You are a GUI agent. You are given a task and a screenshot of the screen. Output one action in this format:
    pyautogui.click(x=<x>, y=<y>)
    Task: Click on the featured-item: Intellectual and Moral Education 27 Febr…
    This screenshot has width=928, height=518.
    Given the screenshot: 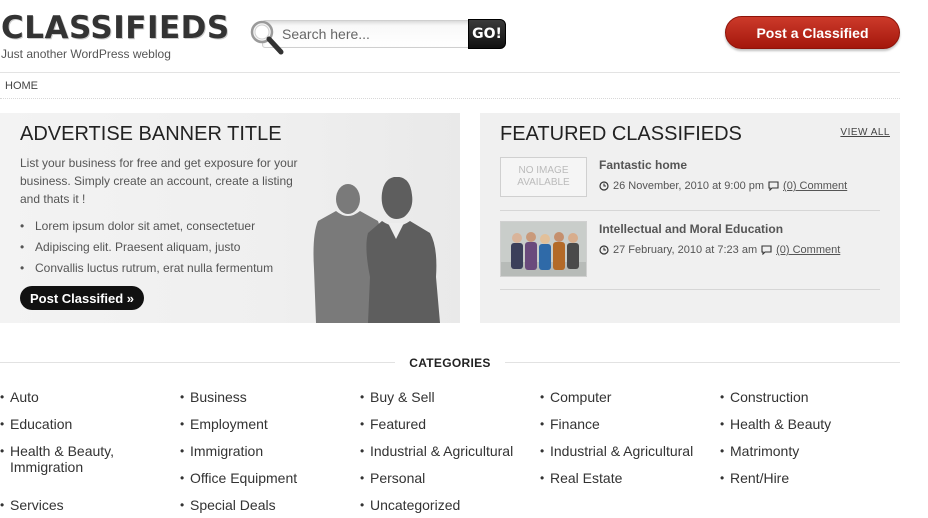 What is the action you would take?
    pyautogui.click(x=690, y=253)
    